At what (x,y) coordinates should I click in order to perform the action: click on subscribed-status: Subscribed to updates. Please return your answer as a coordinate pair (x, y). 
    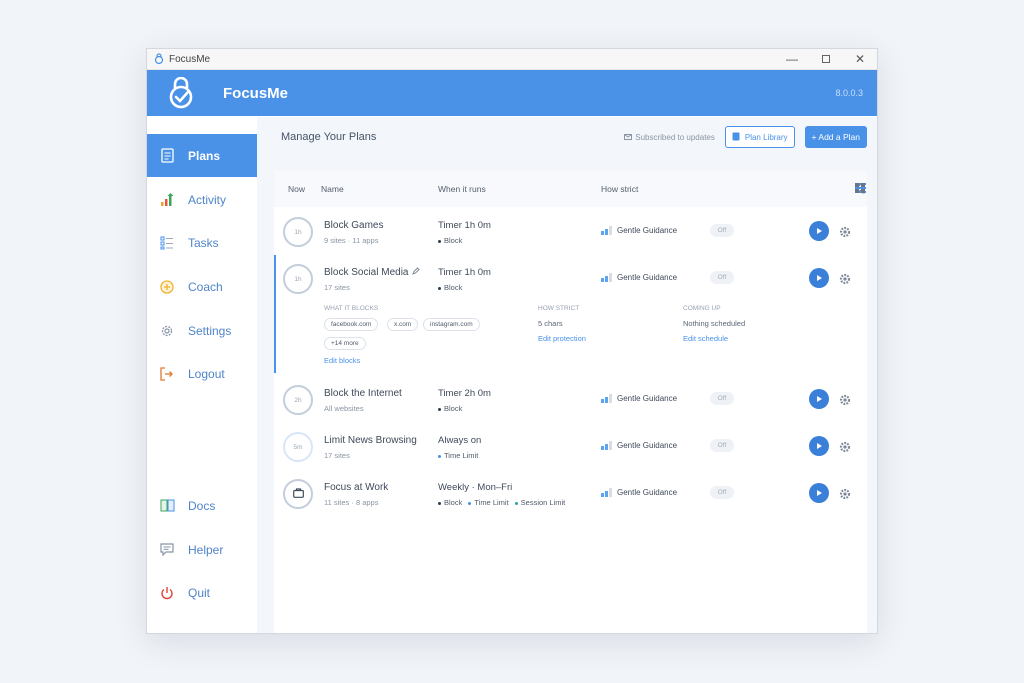
    Looking at the image, I should click on (669, 137).